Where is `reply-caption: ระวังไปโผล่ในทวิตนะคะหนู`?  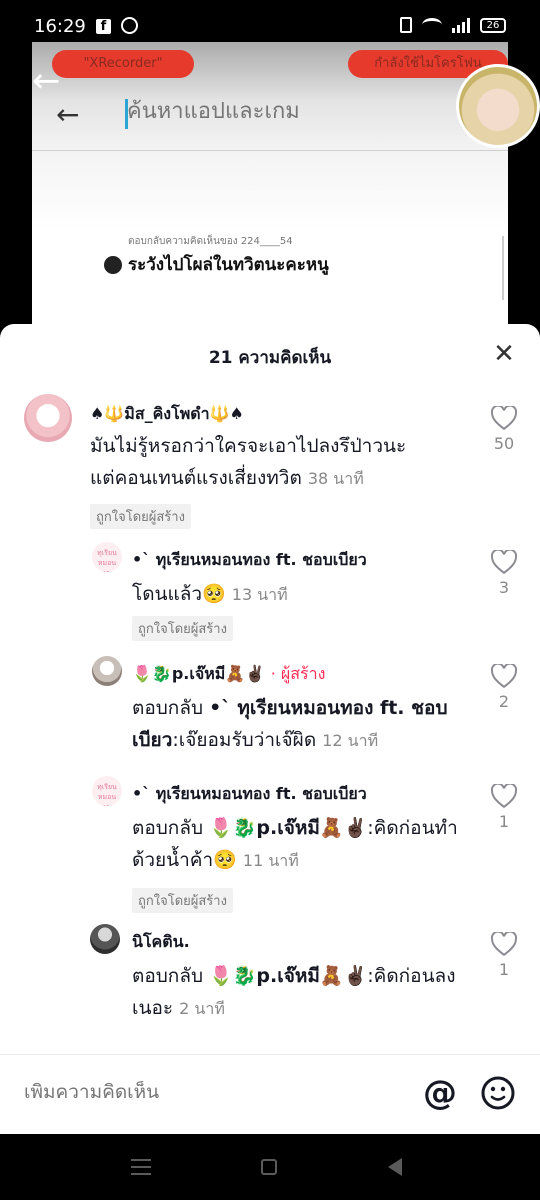 reply-caption: ระวังไปโผล่ในทวิตนะคะหนู is located at coordinates (216, 264).